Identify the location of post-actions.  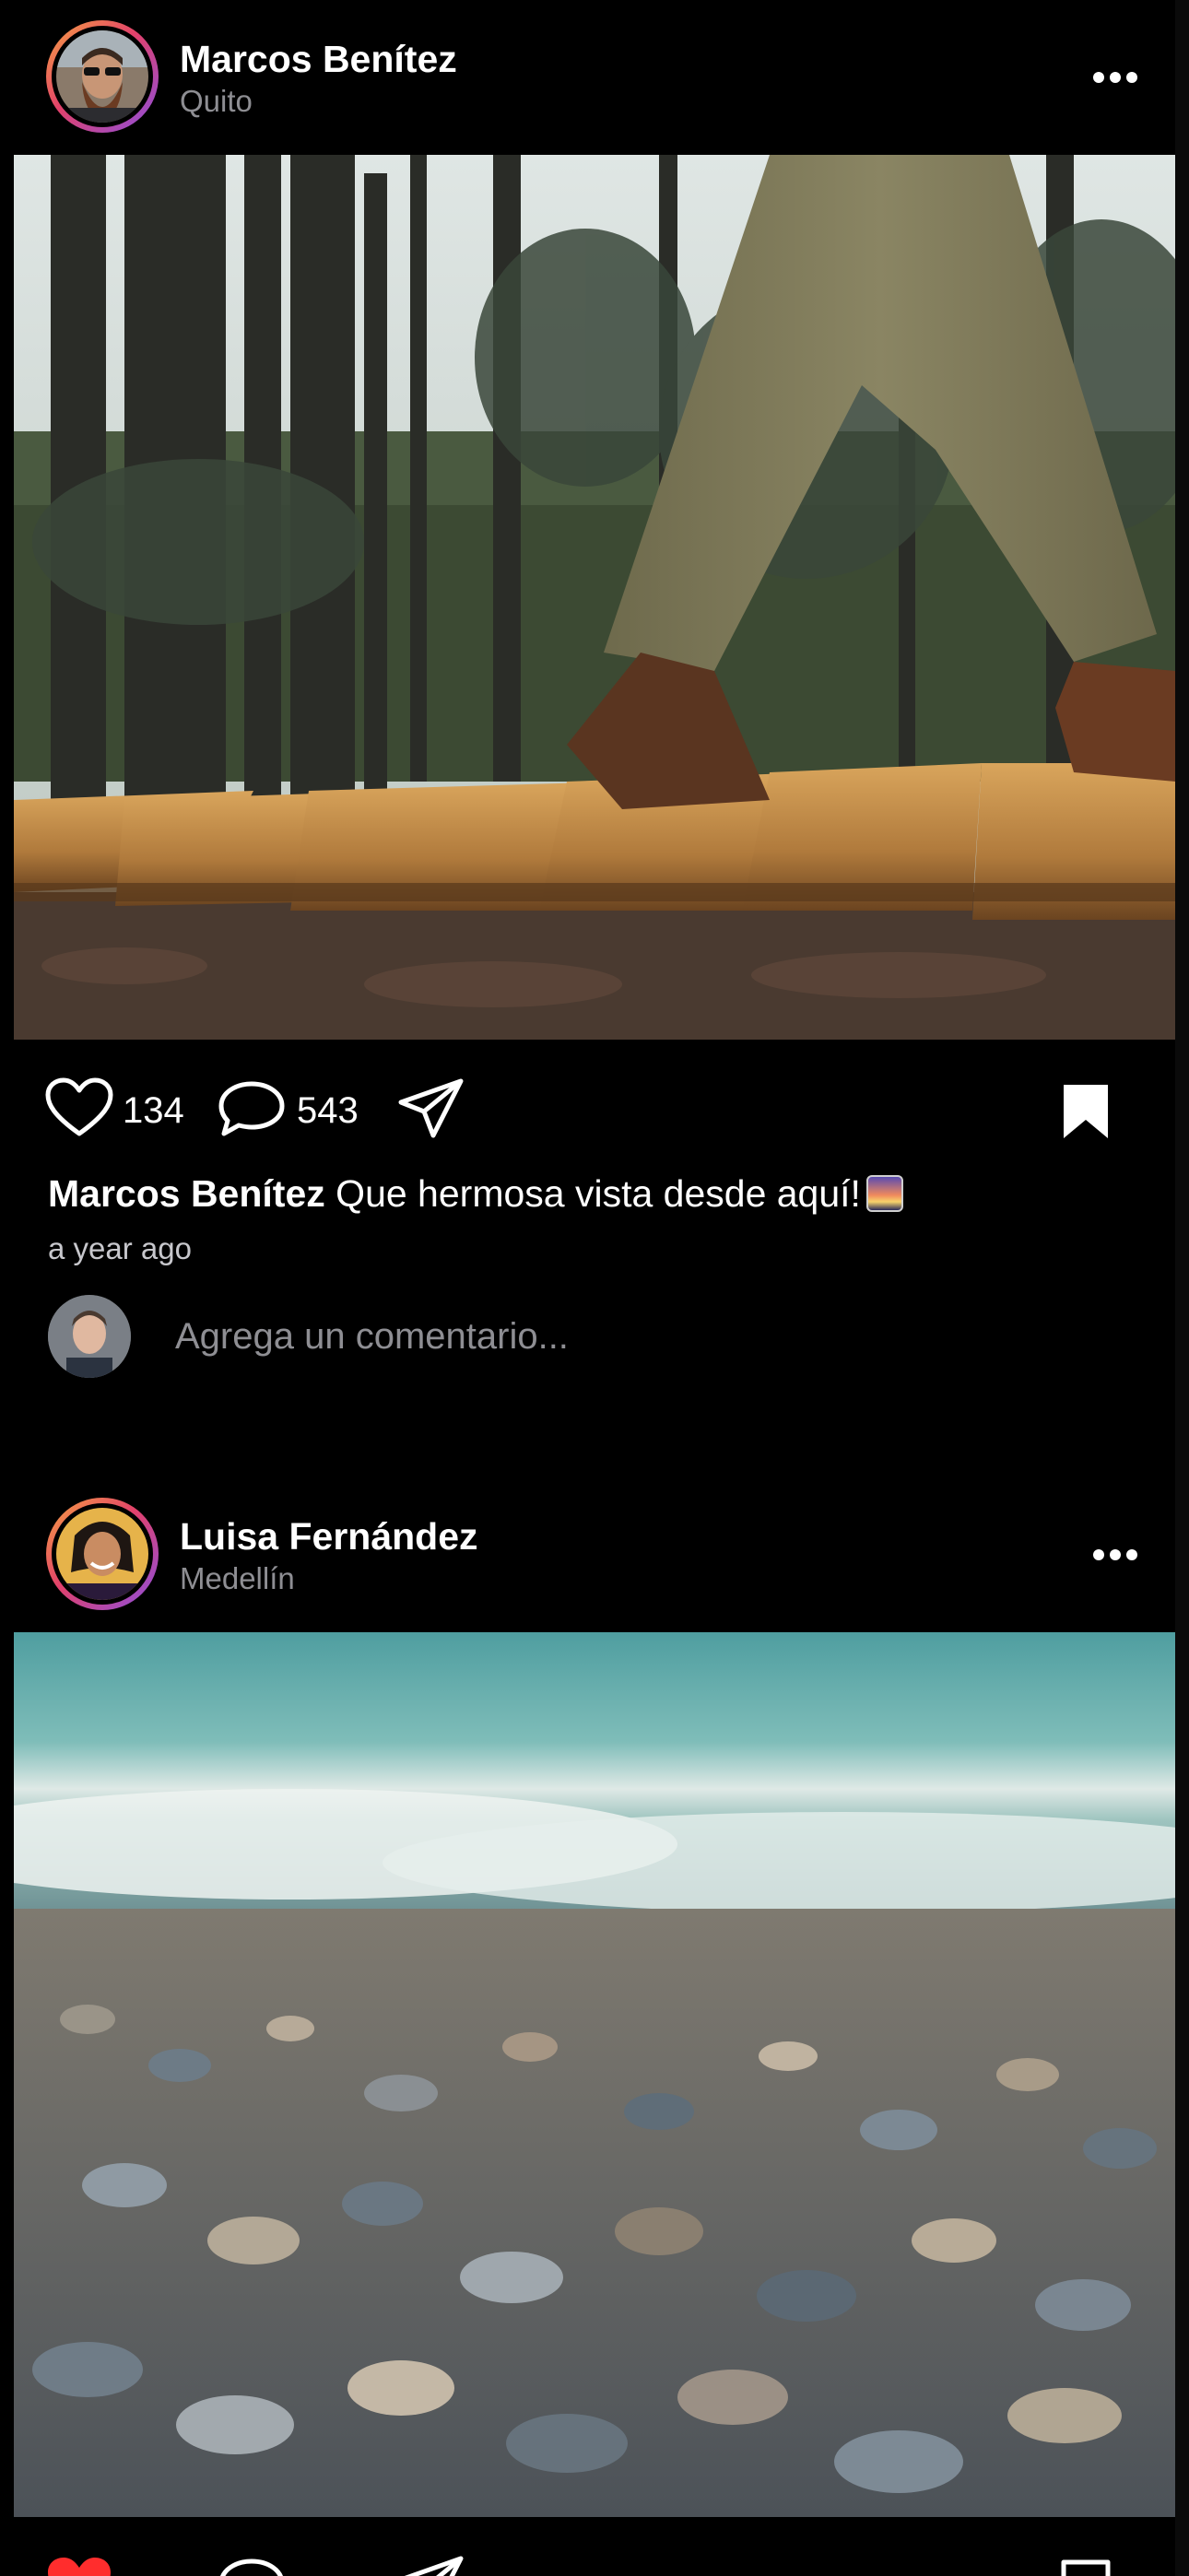
(594, 2546).